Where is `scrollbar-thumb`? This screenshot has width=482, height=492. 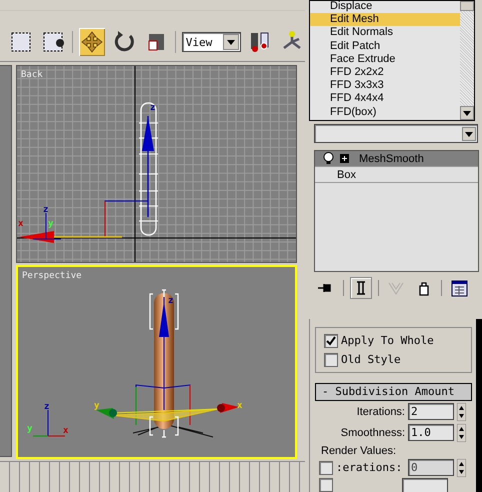 scrollbar-thumb is located at coordinates (467, 6).